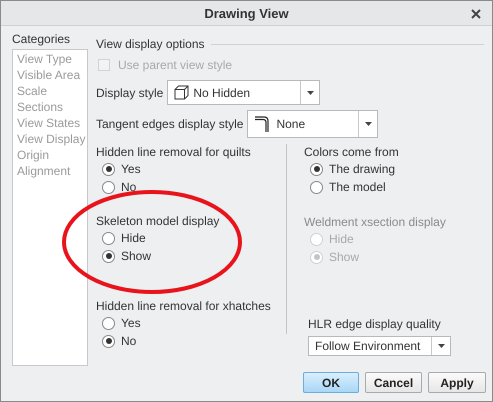 Image resolution: width=493 pixels, height=402 pixels. Describe the element at coordinates (374, 324) in the screenshot. I see `field-label: HLR edge display quality` at that location.